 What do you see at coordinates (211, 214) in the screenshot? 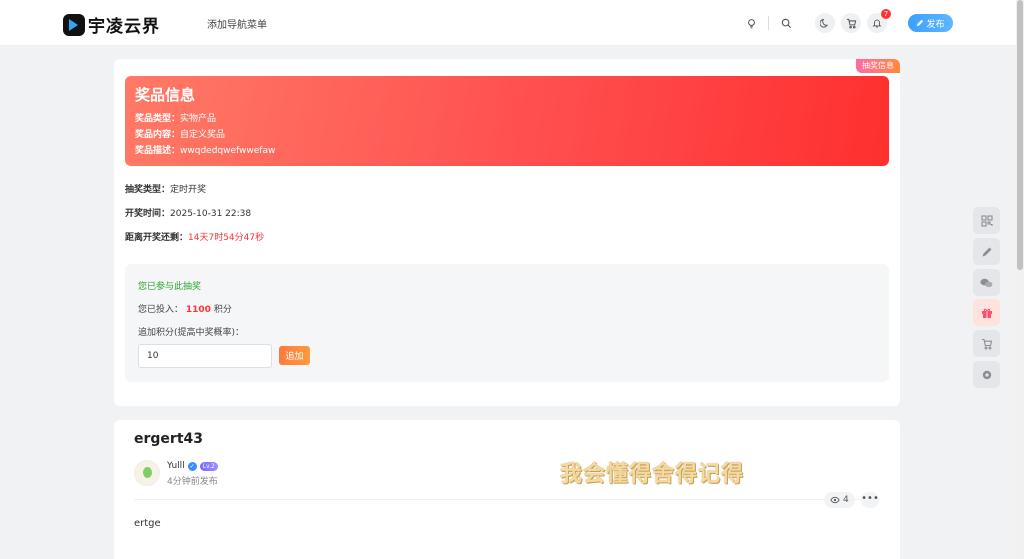
I see `draw-time-value: 2025-10-31 22:38` at bounding box center [211, 214].